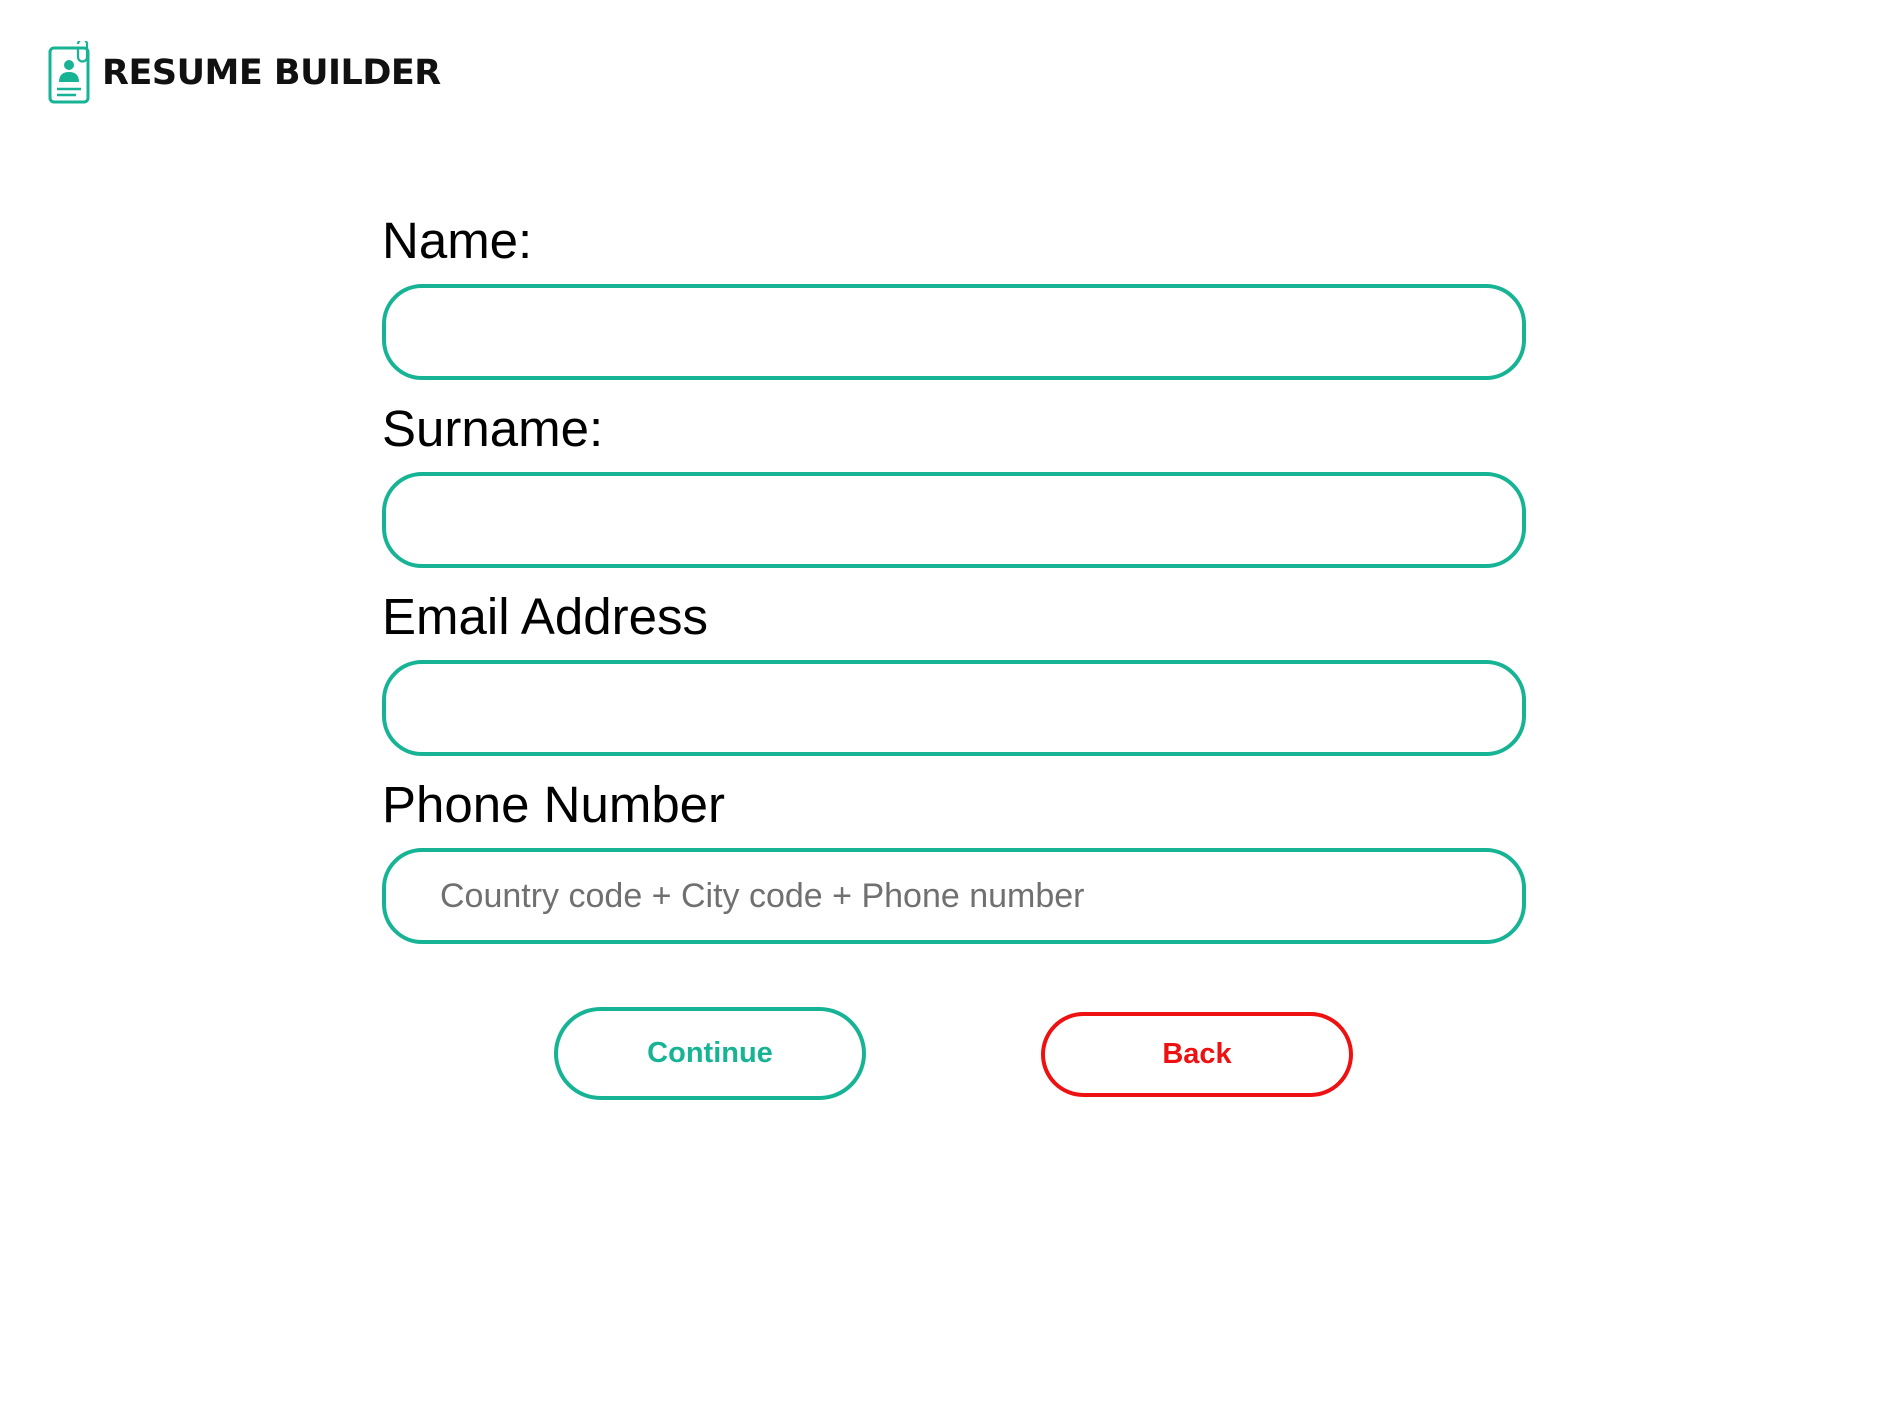 This screenshot has width=1890, height=1417. I want to click on app-header: RESUME BUILDER, so click(244, 73).